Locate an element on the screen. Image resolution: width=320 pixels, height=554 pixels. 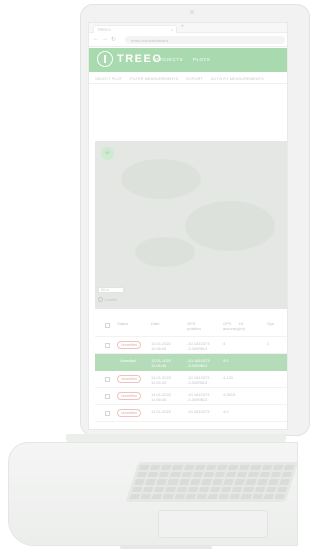
map-attribution-text: Leaflet is located at coordinates (111, 299).